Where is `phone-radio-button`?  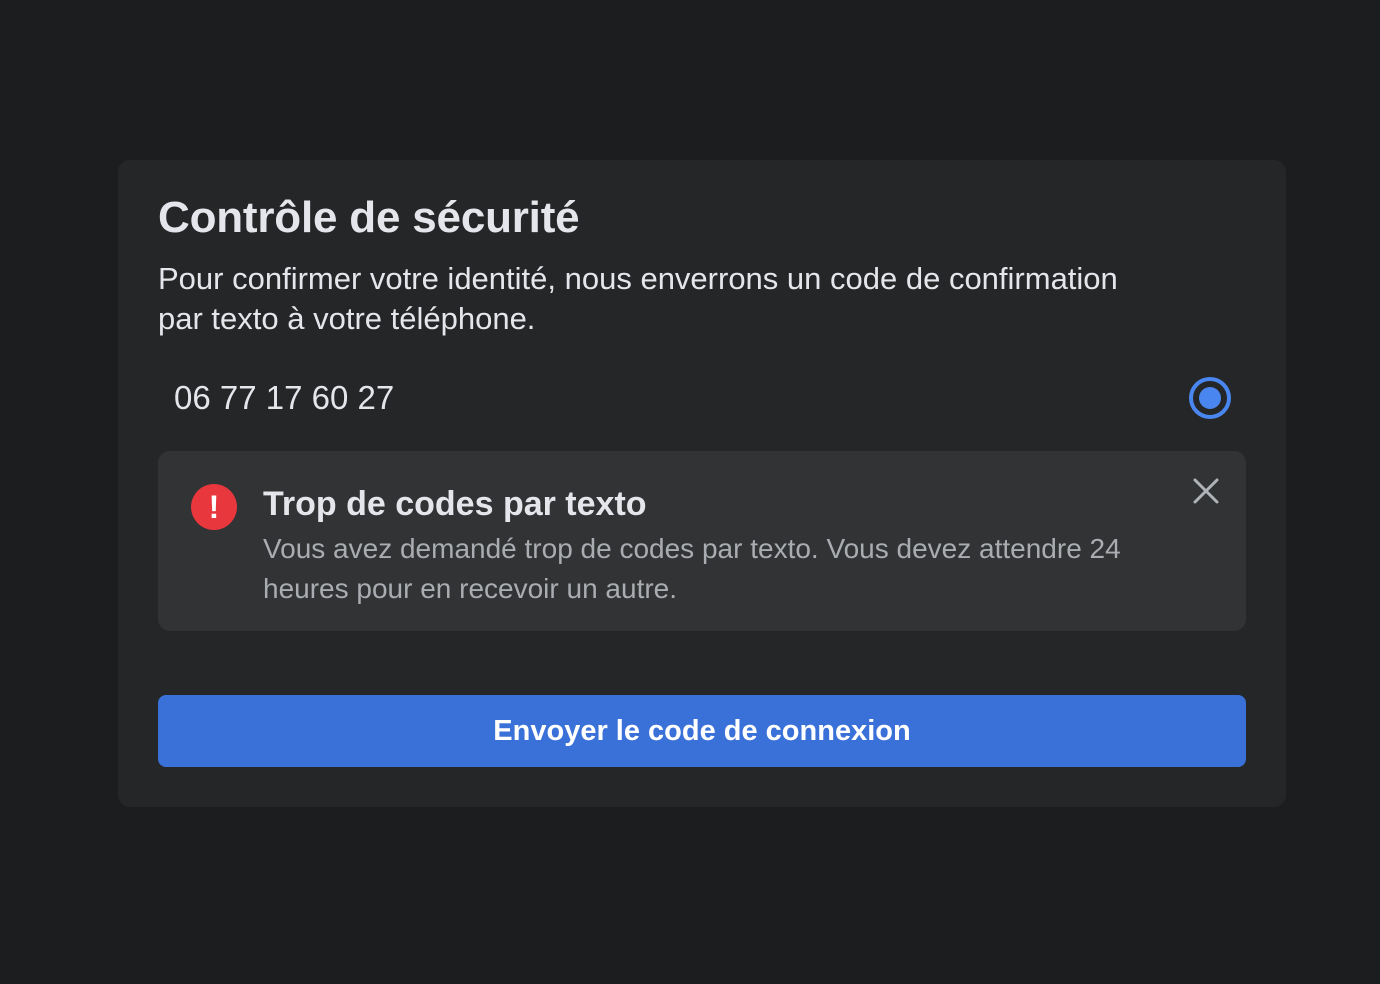 phone-radio-button is located at coordinates (1210, 398).